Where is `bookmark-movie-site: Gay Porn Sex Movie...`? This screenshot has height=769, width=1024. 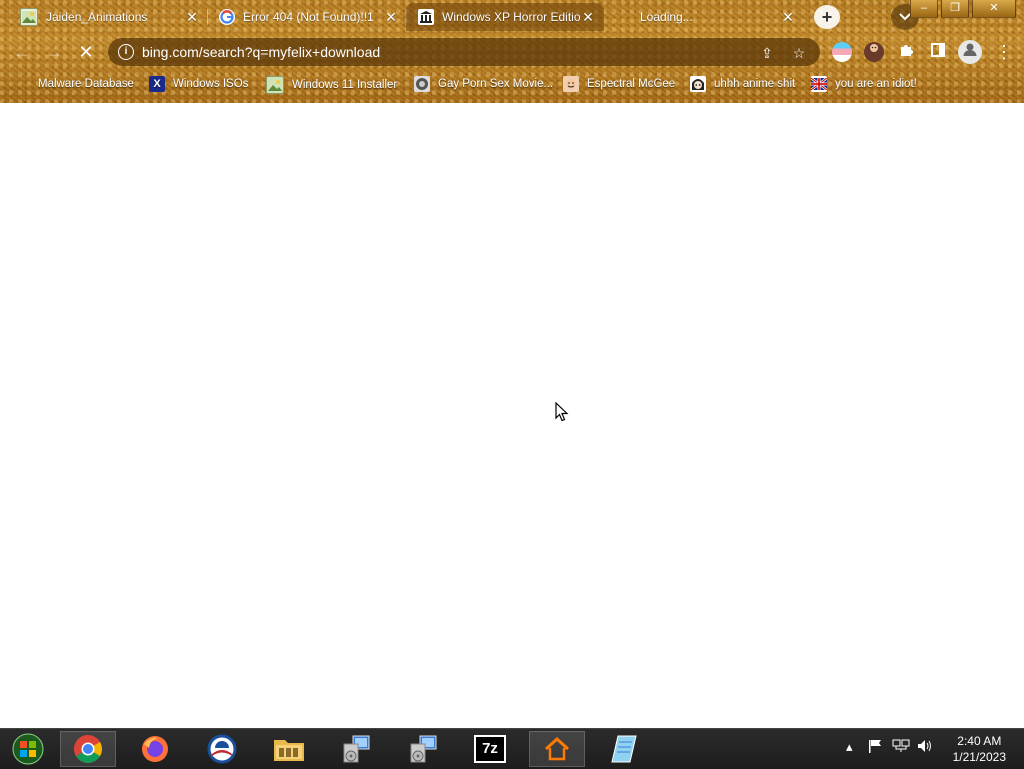
bookmark-movie-site: Gay Porn Sex Movie... is located at coordinates (483, 84).